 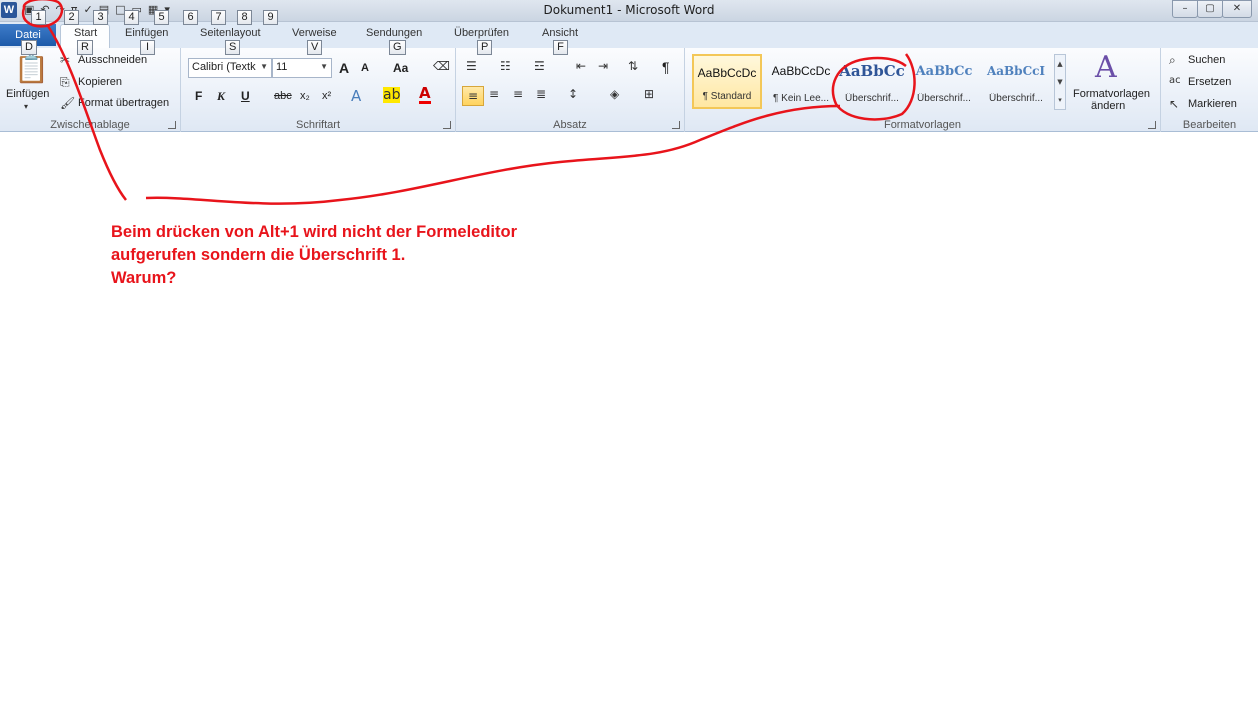 I want to click on keytip-qat-7: 7, so click(x=218, y=17).